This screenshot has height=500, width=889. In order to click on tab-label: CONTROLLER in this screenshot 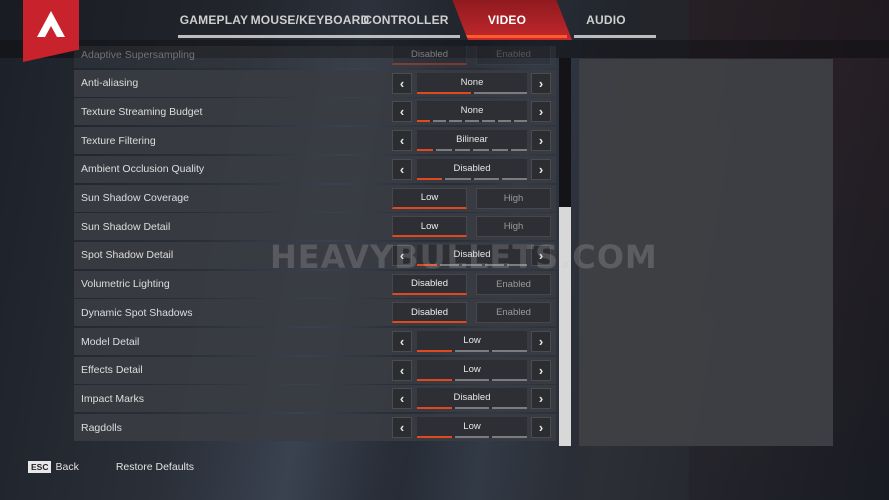, I will do `click(406, 20)`.